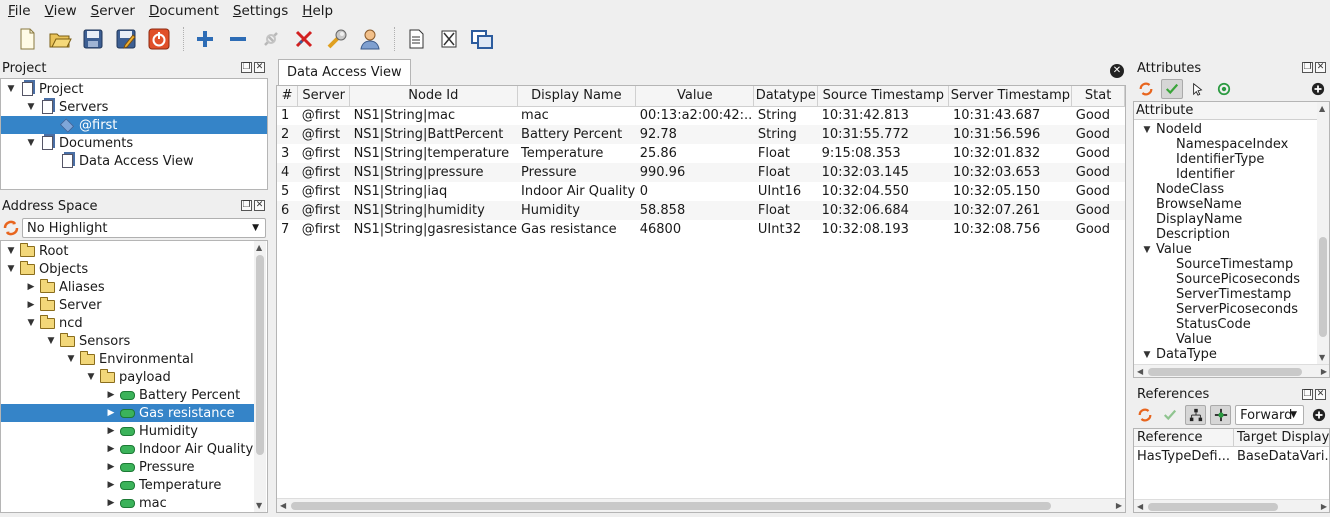  Describe the element at coordinates (127, 377) in the screenshot. I see `tree-item: ▼ payload` at that location.